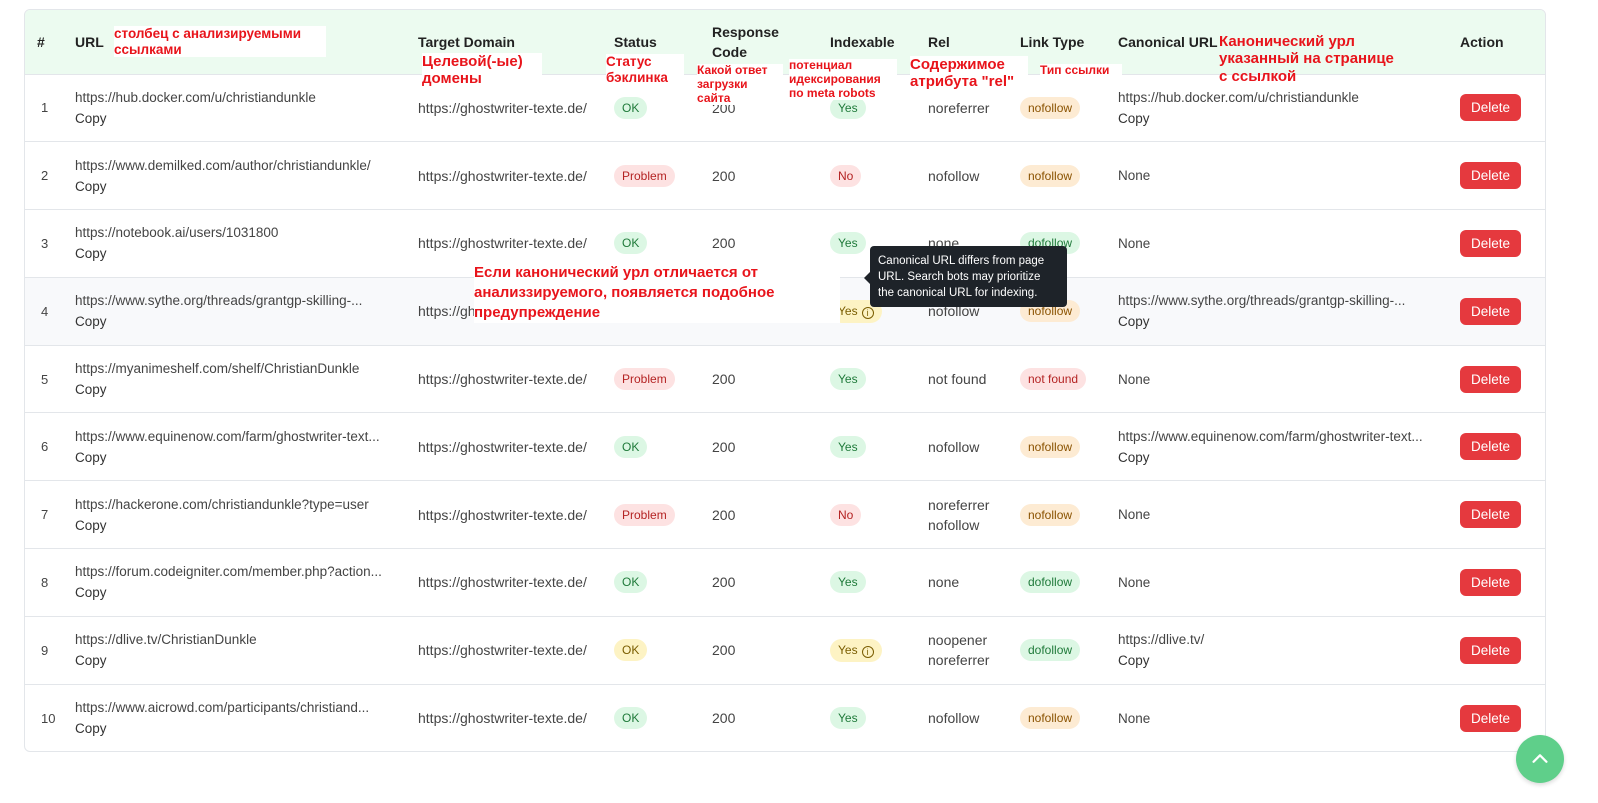 The height and width of the screenshot is (803, 1598). I want to click on annotation-status-column: Статус бэклинка, so click(645, 70).